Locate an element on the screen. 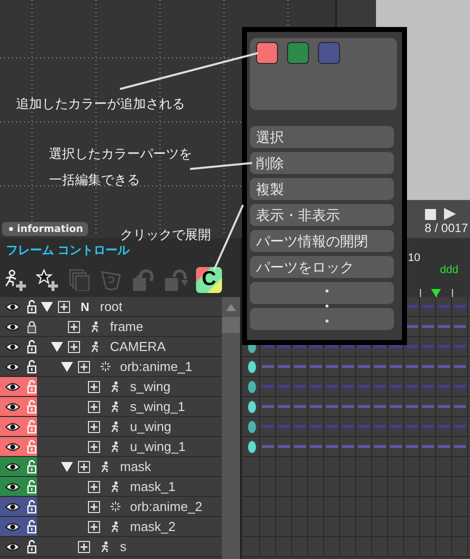  menu-item: 複製 is located at coordinates (322, 189).